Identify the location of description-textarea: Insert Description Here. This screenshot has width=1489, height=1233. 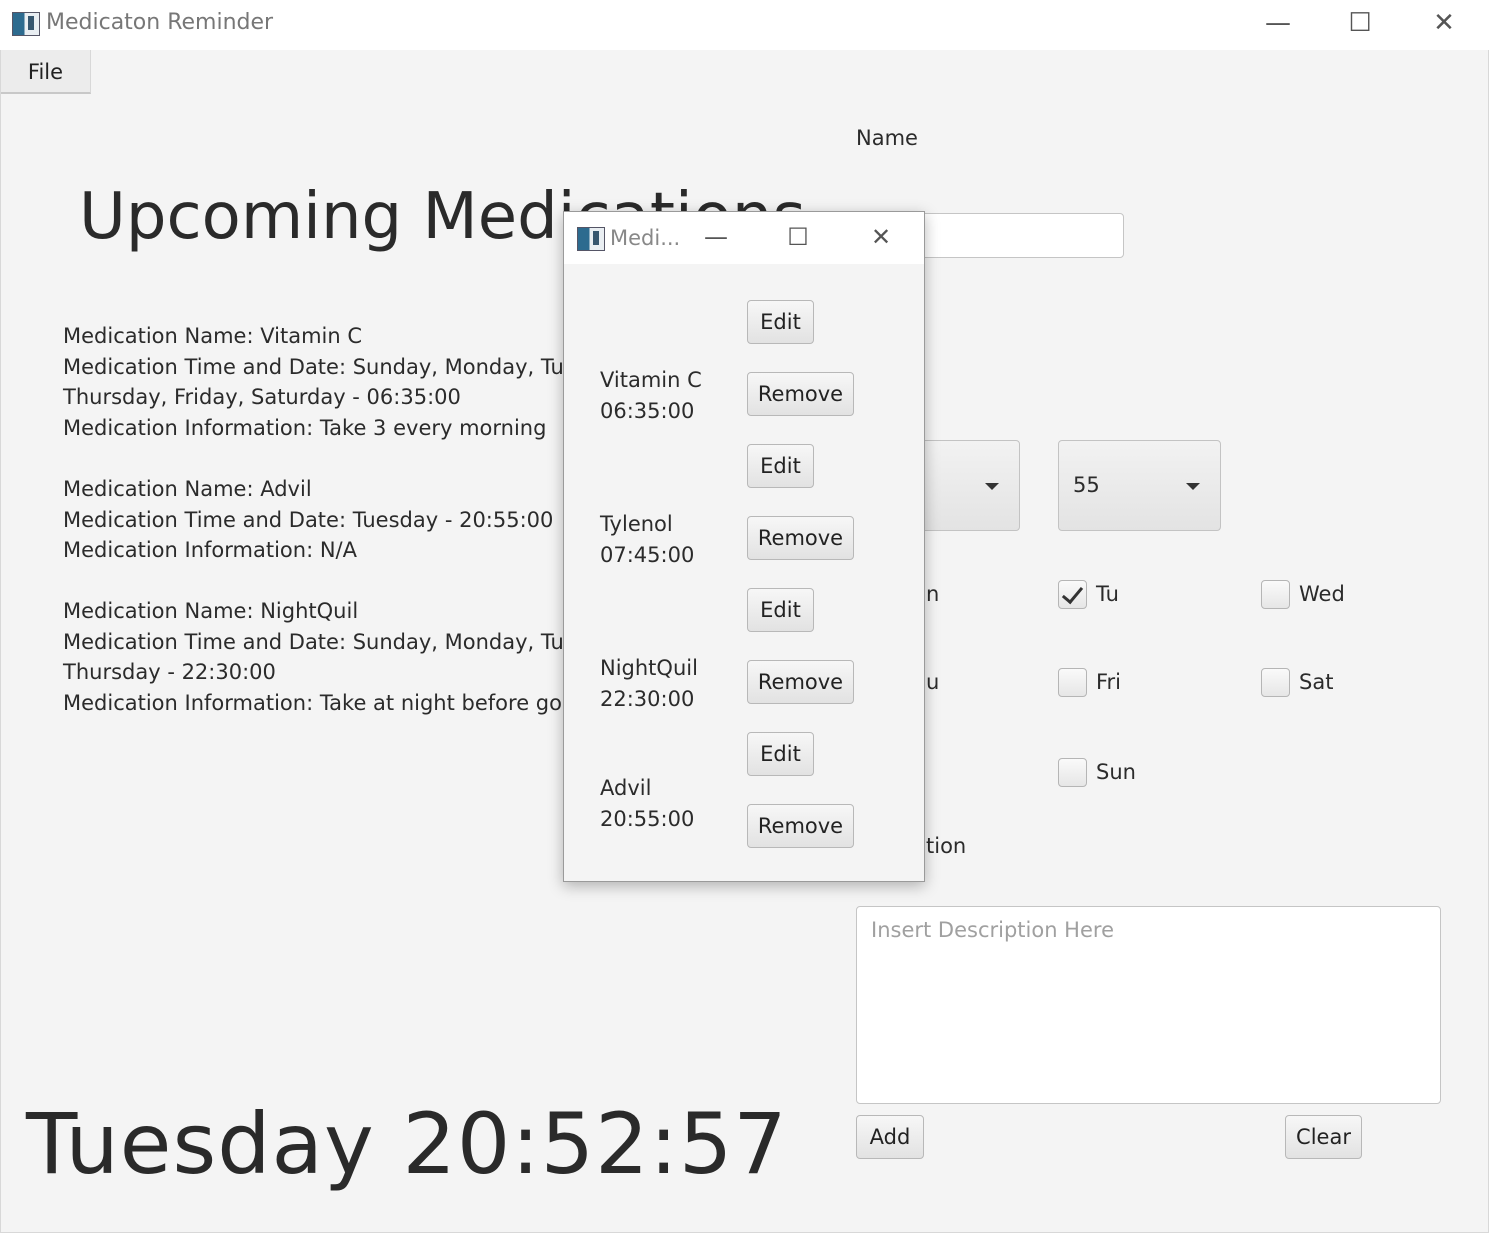
(1148, 1005).